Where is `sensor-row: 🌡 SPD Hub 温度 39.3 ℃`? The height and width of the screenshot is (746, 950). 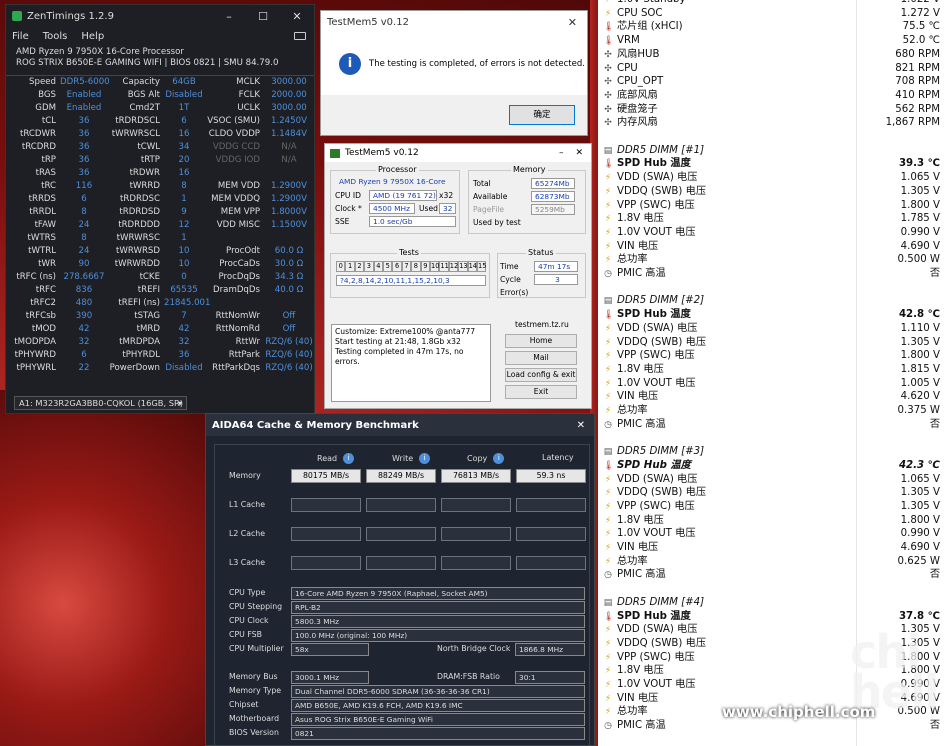
sensor-row: 🌡 SPD Hub 温度 39.3 ℃ is located at coordinates (774, 164).